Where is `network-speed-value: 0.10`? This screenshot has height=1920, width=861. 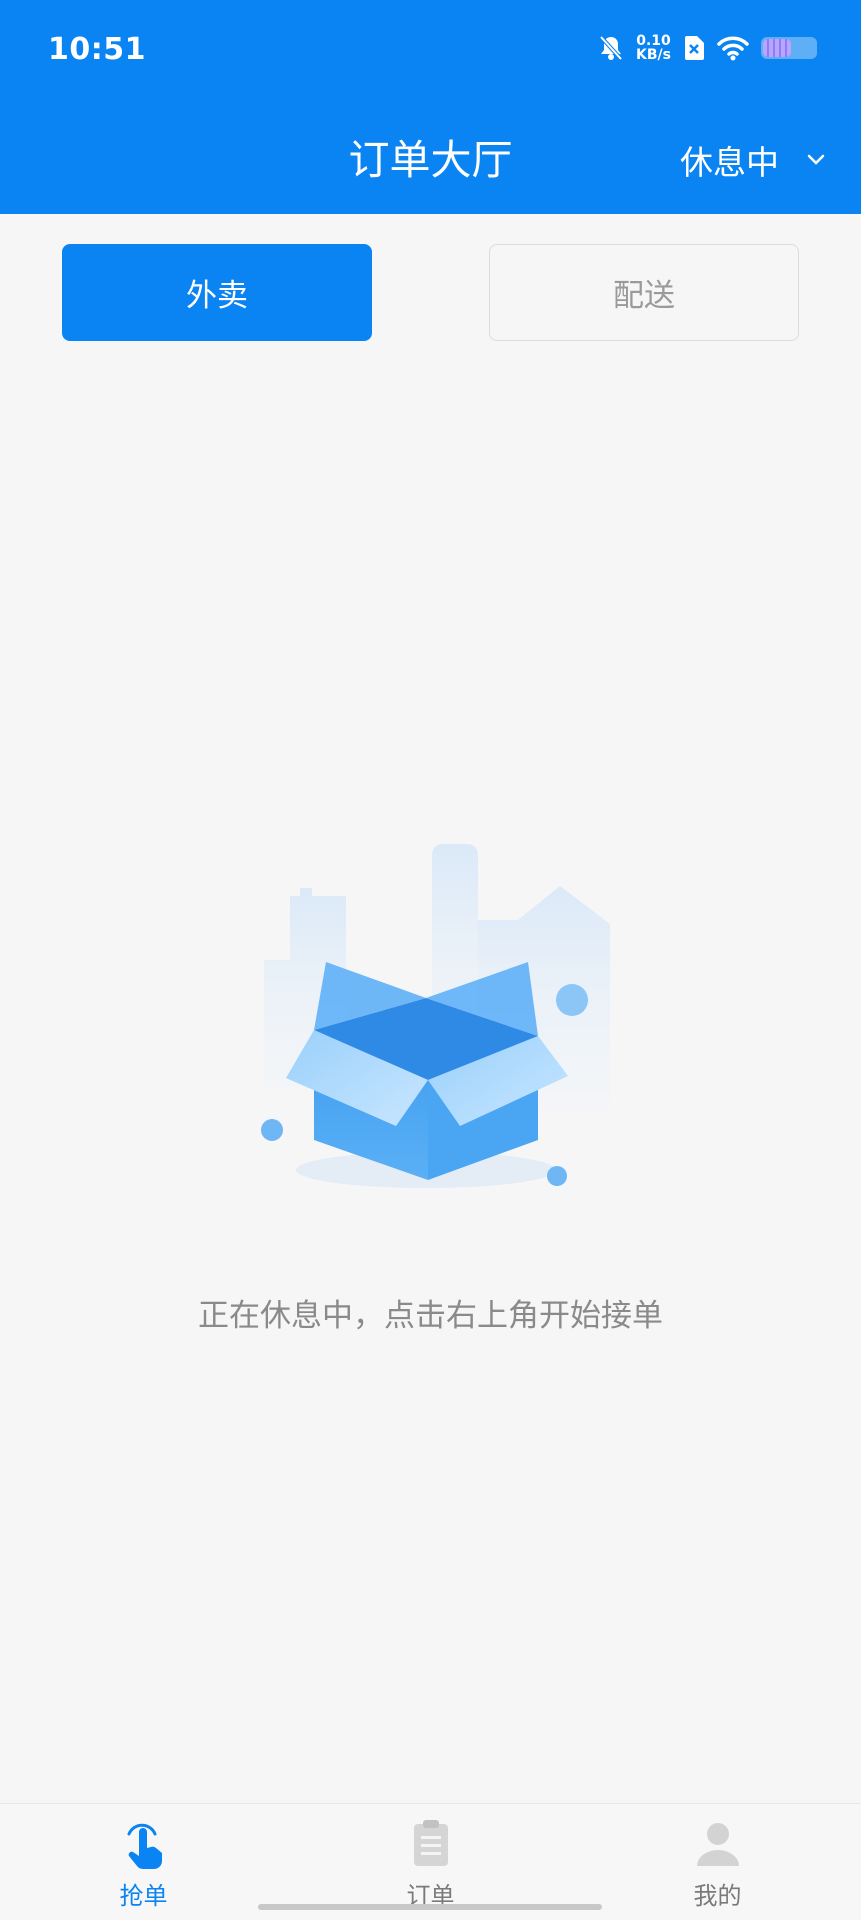 network-speed-value: 0.10 is located at coordinates (653, 41).